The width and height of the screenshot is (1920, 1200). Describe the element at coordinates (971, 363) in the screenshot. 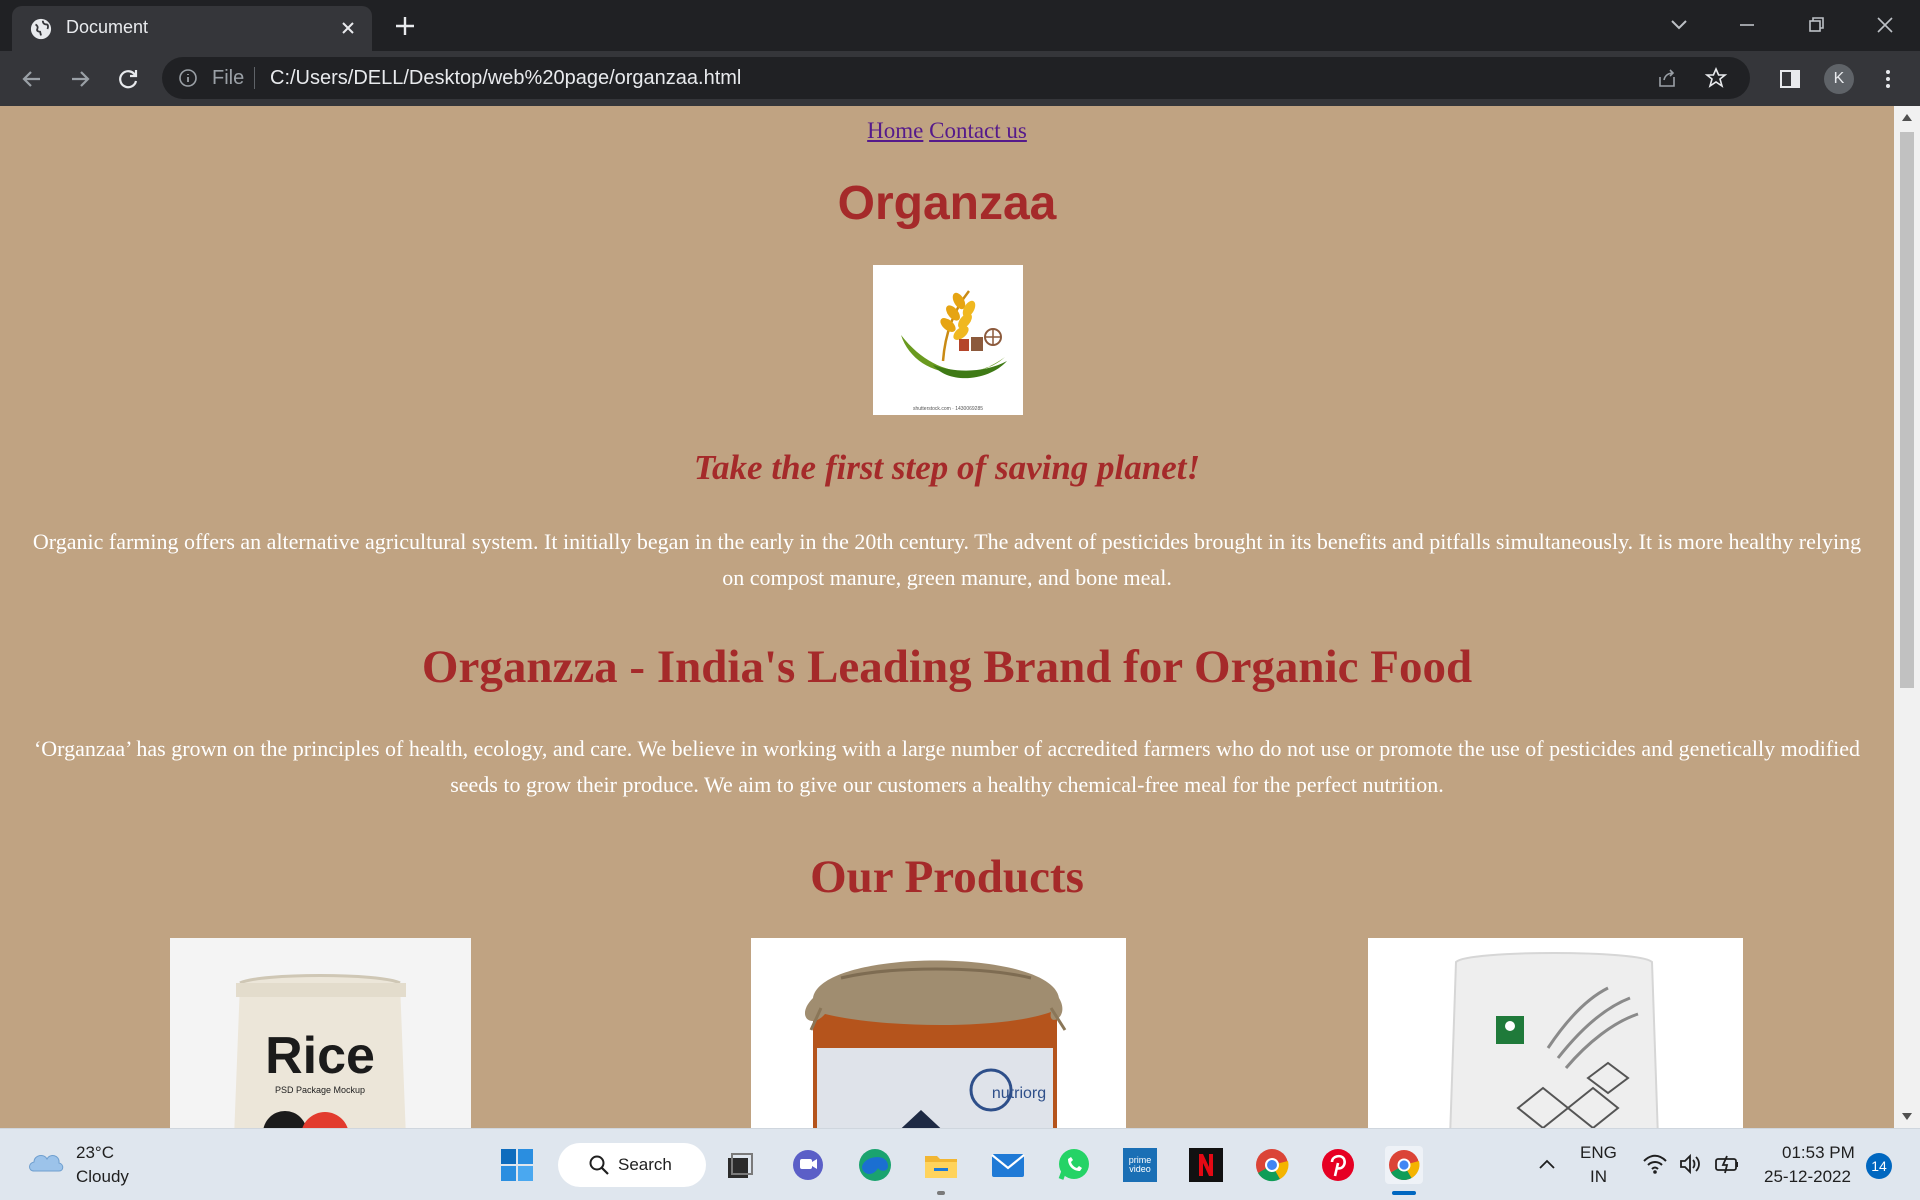

I see `logo-text: Organic` at that location.